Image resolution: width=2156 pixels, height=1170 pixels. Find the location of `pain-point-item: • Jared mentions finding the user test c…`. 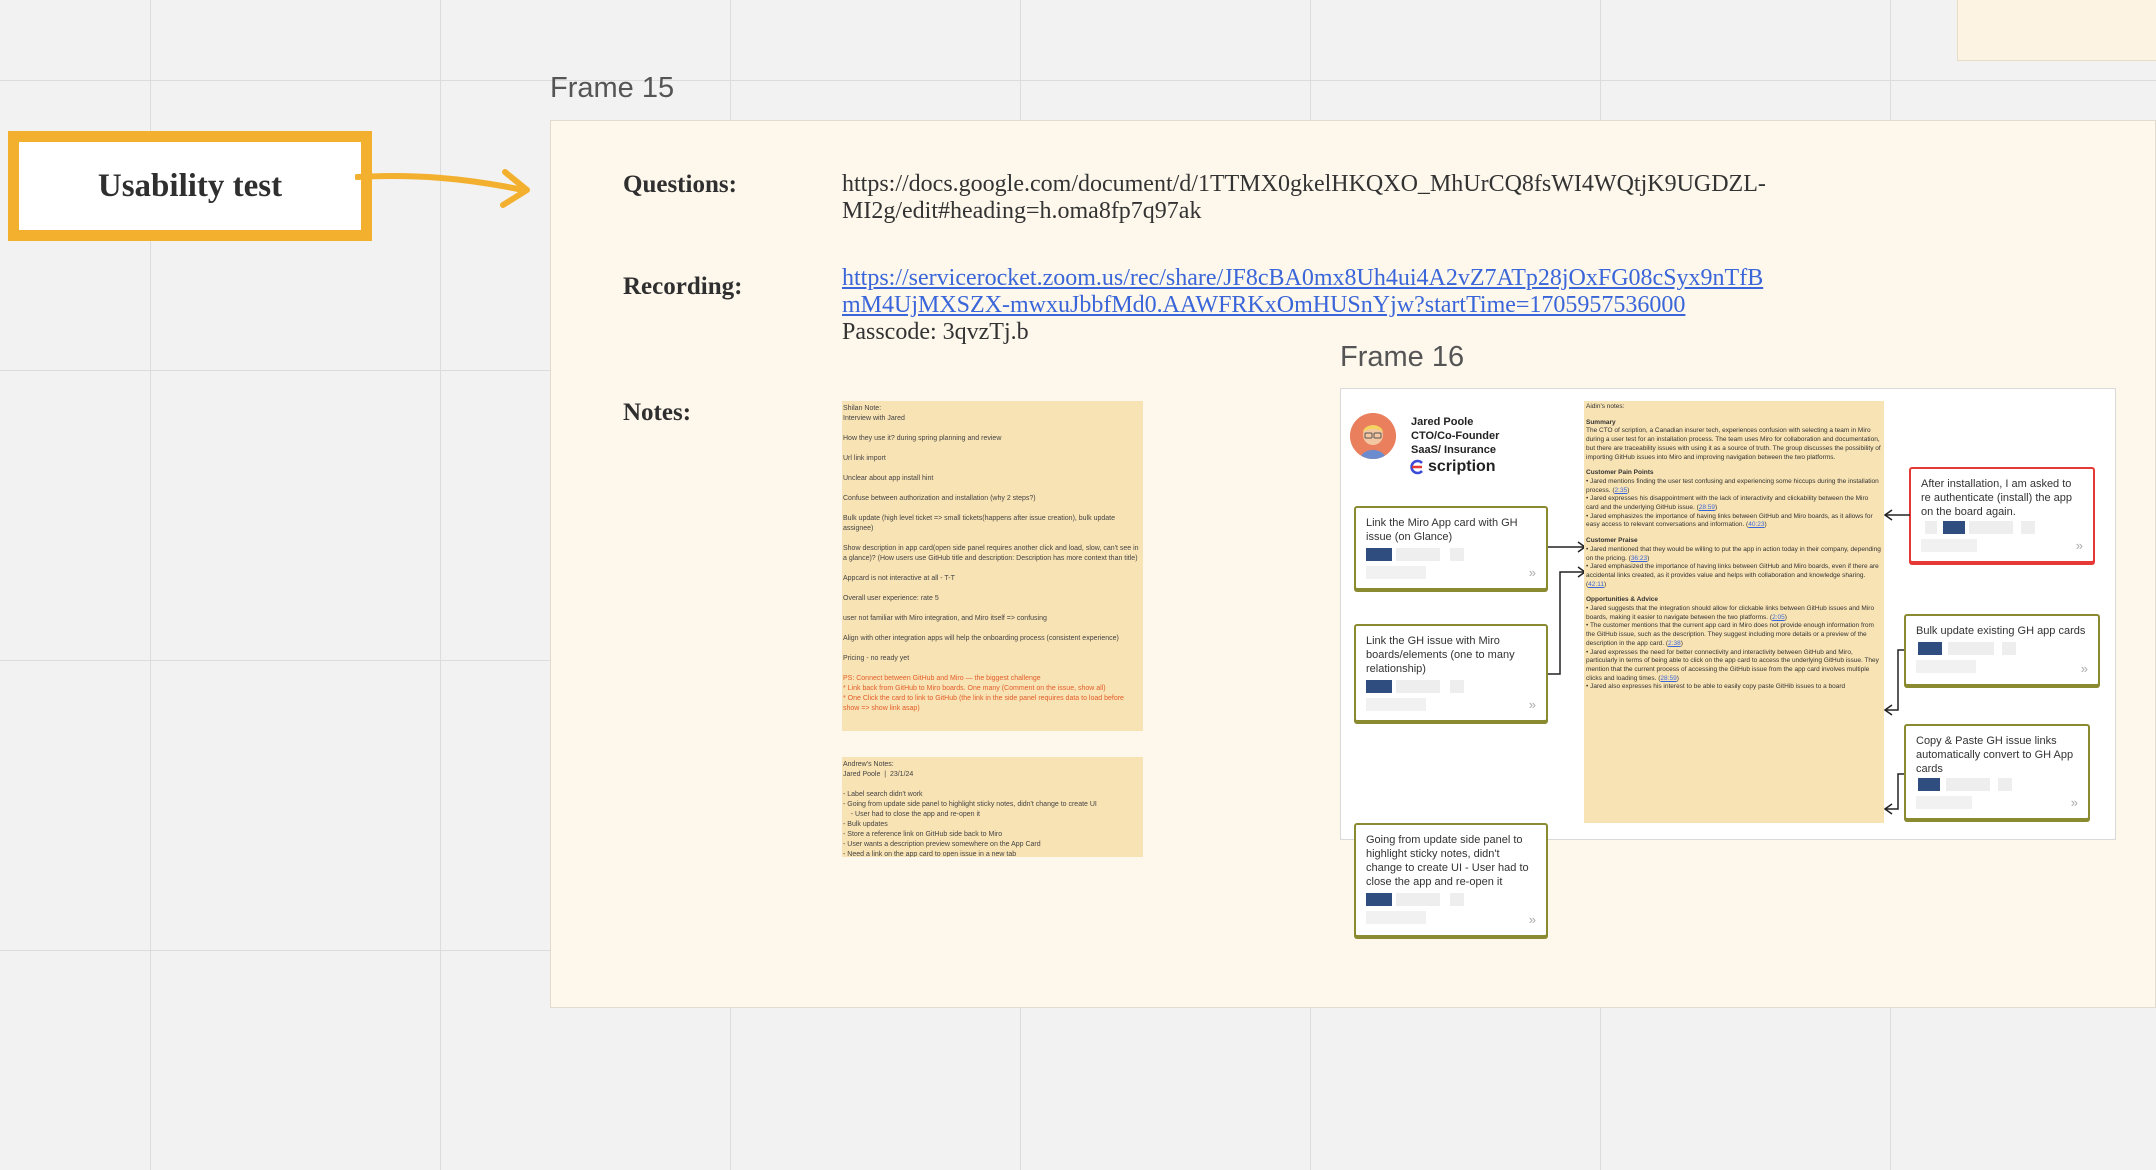

pain-point-item: • Jared mentions finding the user test c… is located at coordinates (1732, 485).